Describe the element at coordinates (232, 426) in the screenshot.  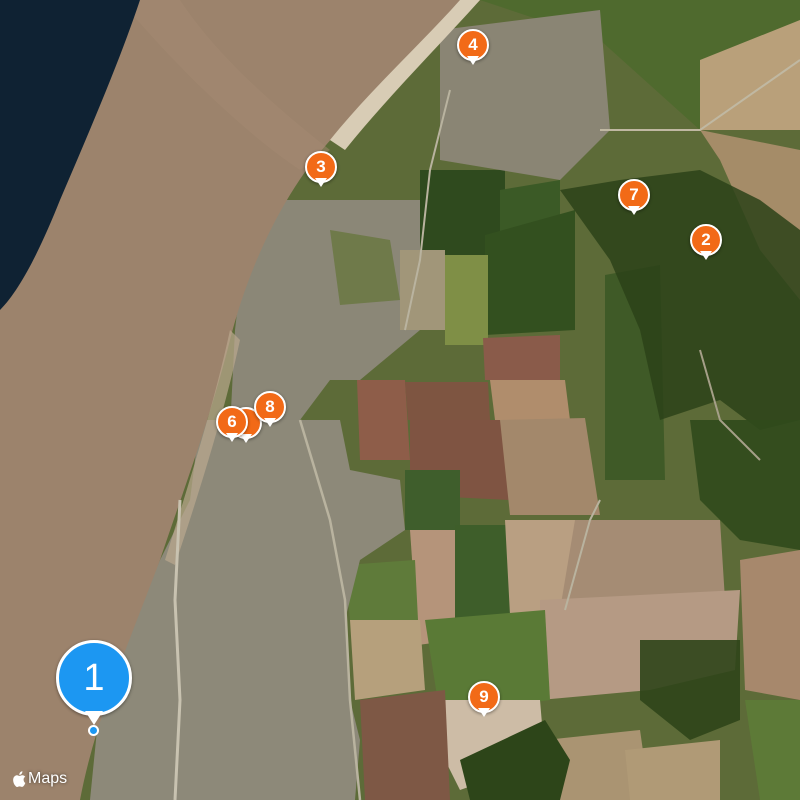
I see `marker-6: 6` at that location.